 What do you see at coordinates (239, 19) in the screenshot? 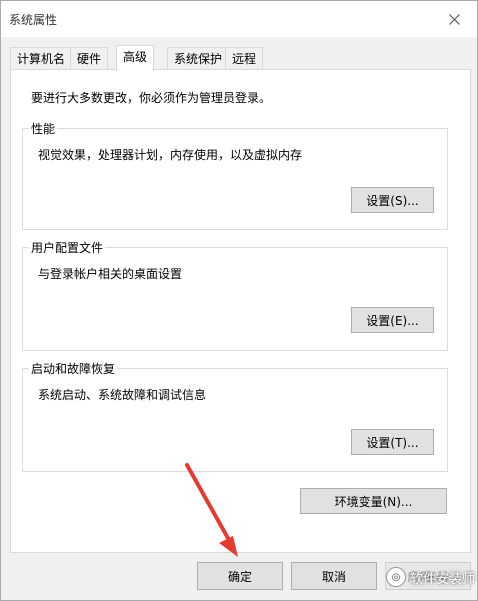
I see `title-bar: 系统属性` at bounding box center [239, 19].